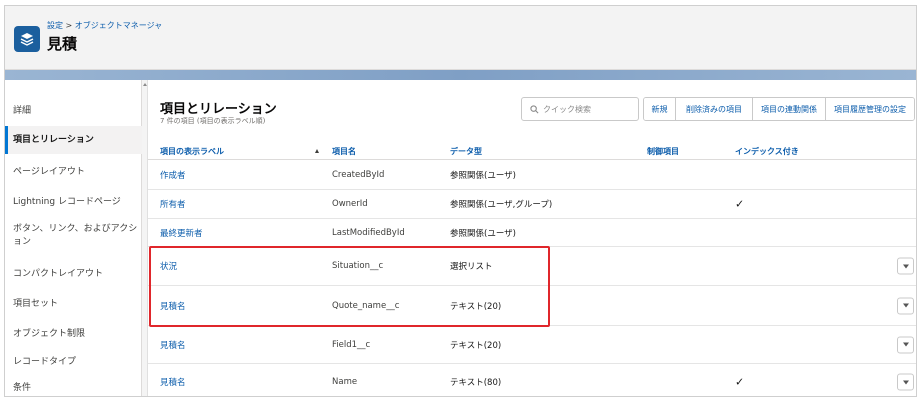 This screenshot has width=923, height=400. I want to click on breadcrumb: 設定 > オブジェクトマネージャ, so click(104, 25).